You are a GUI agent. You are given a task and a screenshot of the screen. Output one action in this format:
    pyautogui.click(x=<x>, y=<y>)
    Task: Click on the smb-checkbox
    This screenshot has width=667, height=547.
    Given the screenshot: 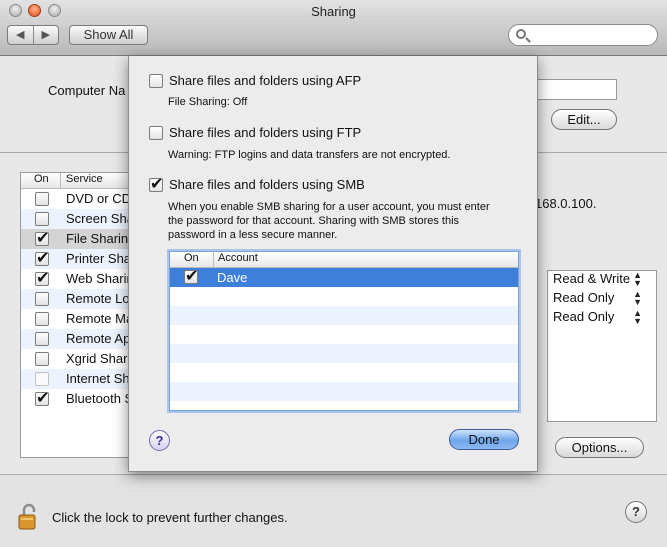 What is the action you would take?
    pyautogui.click(x=156, y=184)
    